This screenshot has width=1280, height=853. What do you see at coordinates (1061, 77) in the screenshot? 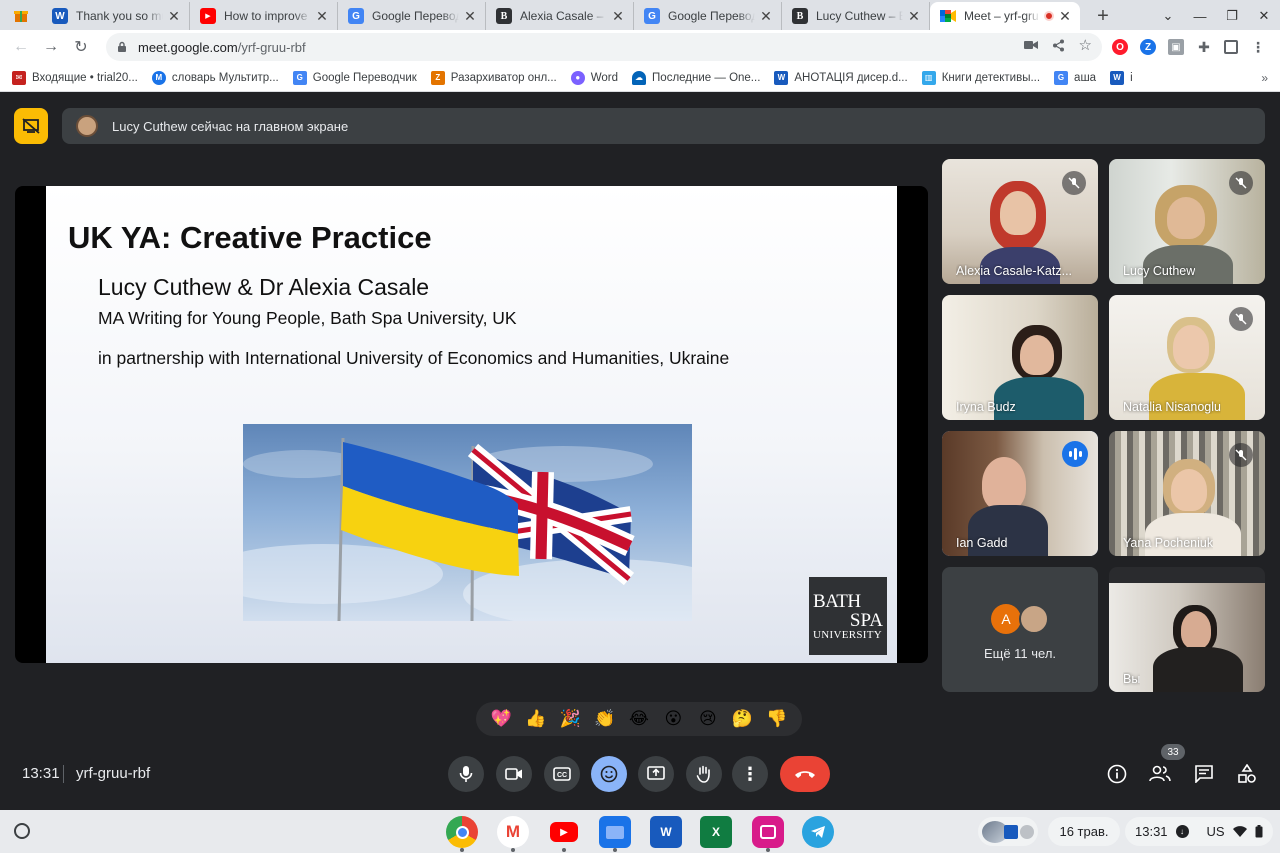
I see `google-translate-icon: G` at bounding box center [1061, 77].